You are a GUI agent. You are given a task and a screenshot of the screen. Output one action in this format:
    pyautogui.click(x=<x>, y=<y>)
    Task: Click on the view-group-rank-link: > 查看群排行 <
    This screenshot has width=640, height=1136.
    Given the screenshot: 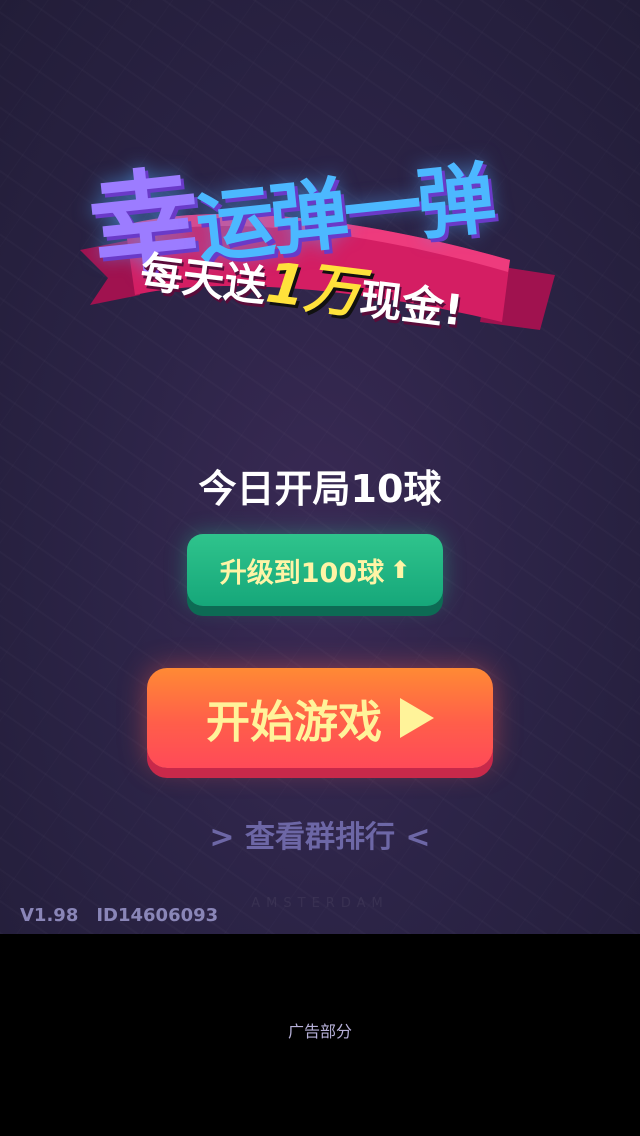 What is the action you would take?
    pyautogui.click(x=320, y=834)
    